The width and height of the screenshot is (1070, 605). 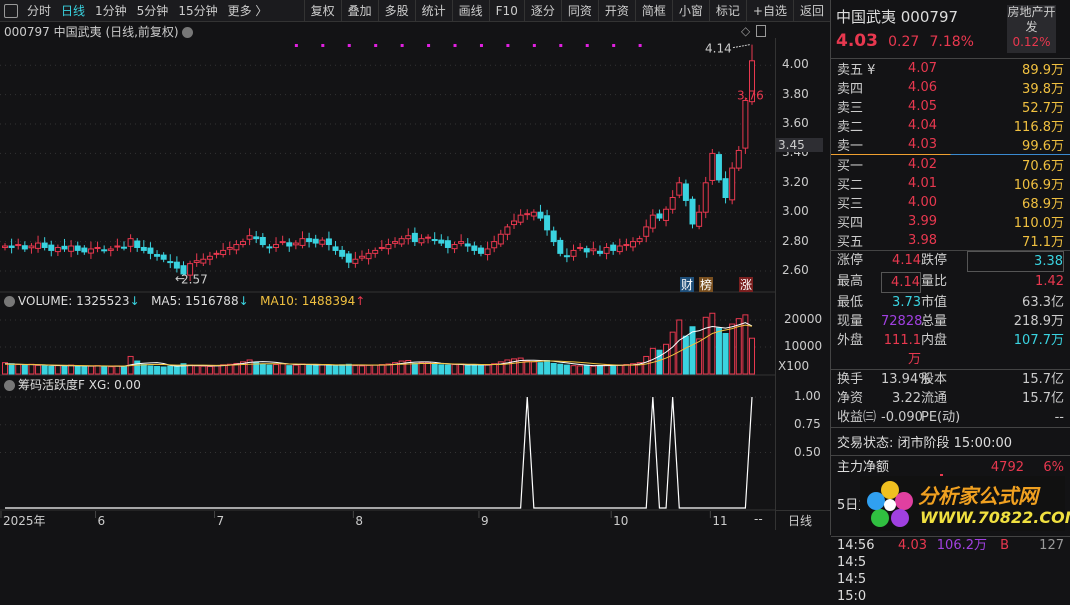 I want to click on toolbar-button: 多股, so click(x=396, y=10).